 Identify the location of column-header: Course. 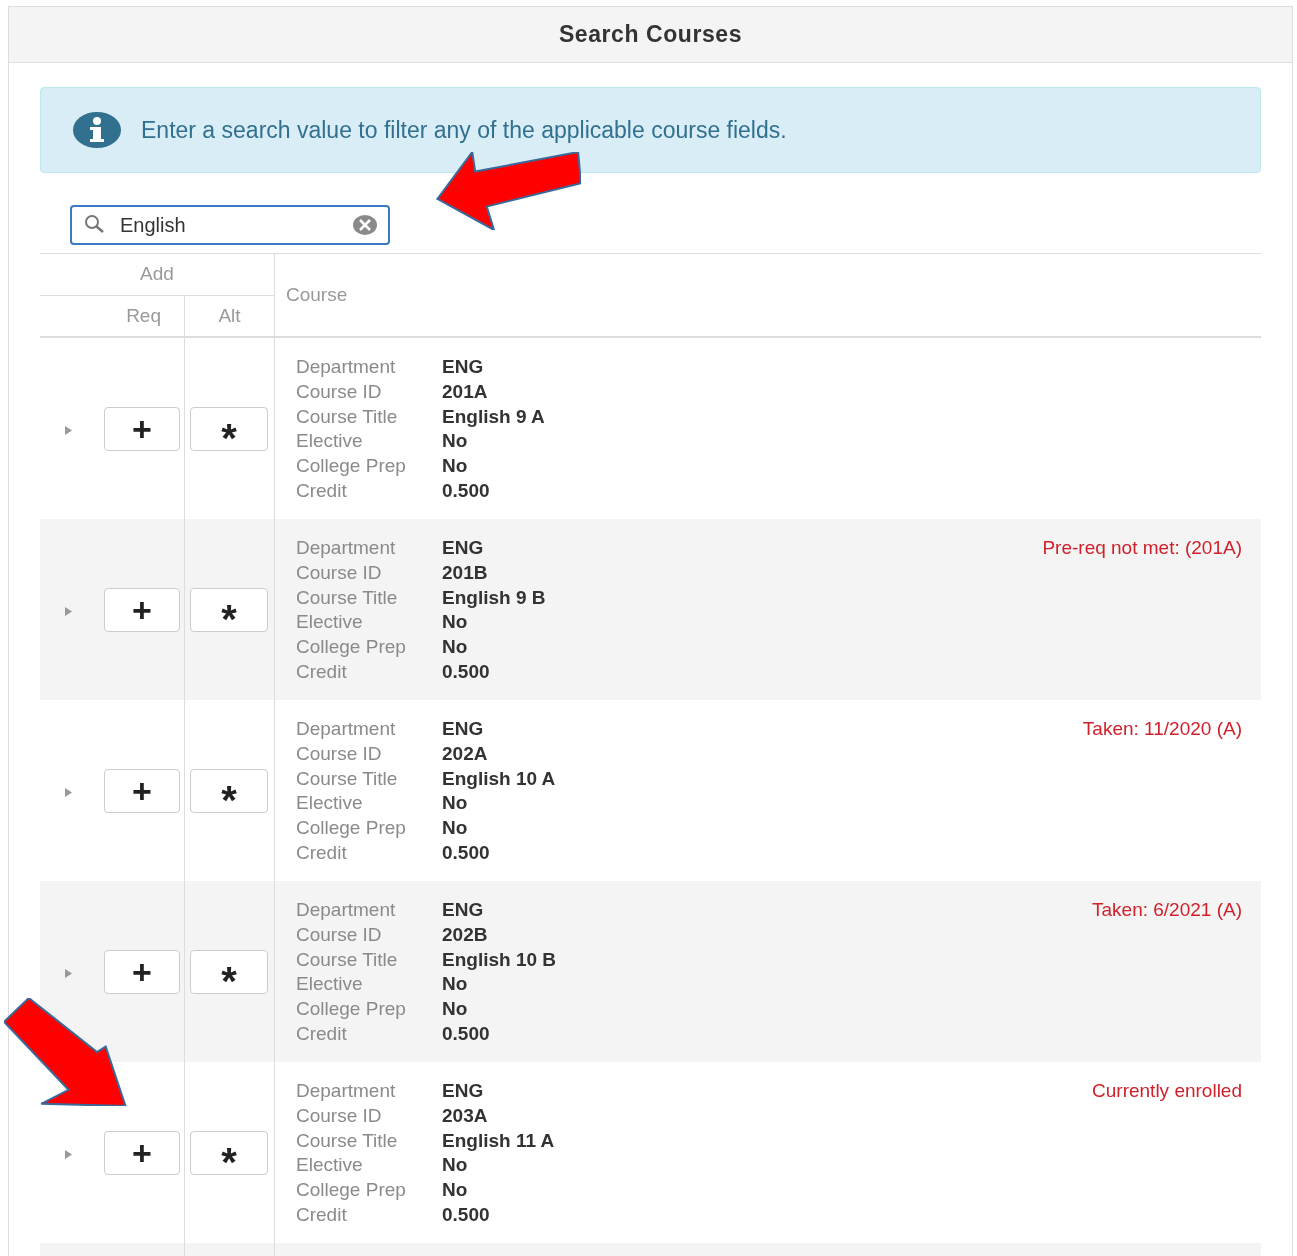
(317, 294).